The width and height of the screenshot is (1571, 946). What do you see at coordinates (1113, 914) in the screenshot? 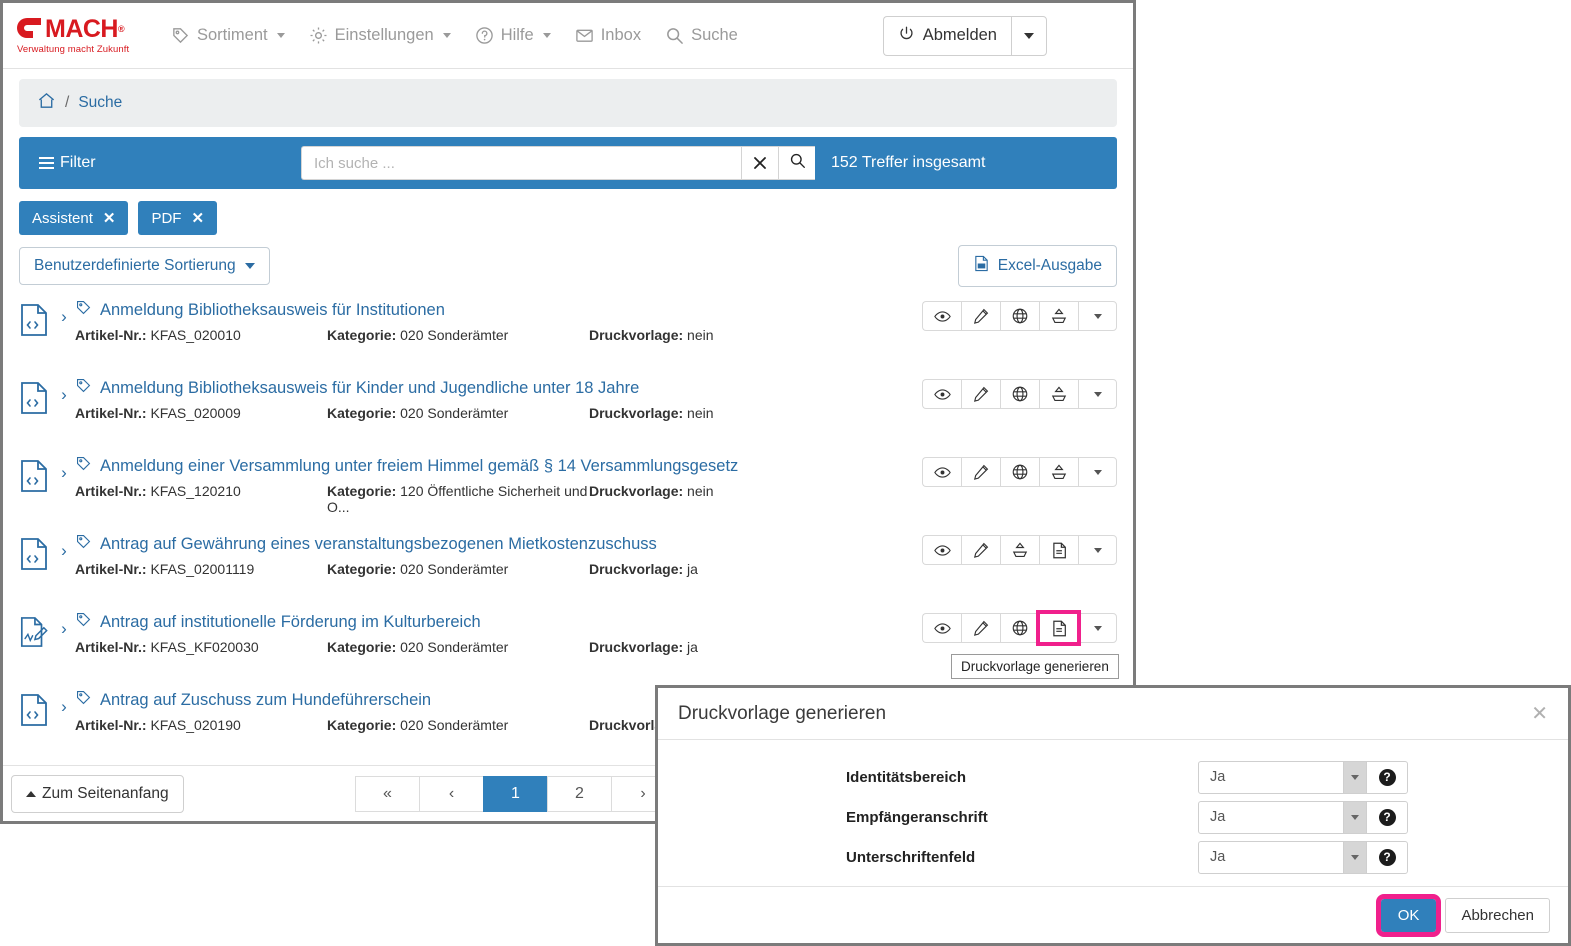
I see `dialog-footer: OK Abbrechen` at bounding box center [1113, 914].